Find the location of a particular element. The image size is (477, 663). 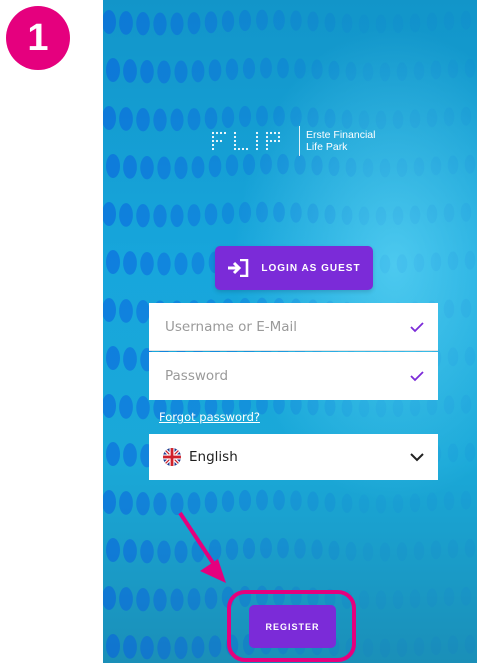

step-number-badge: 1 is located at coordinates (38, 38).